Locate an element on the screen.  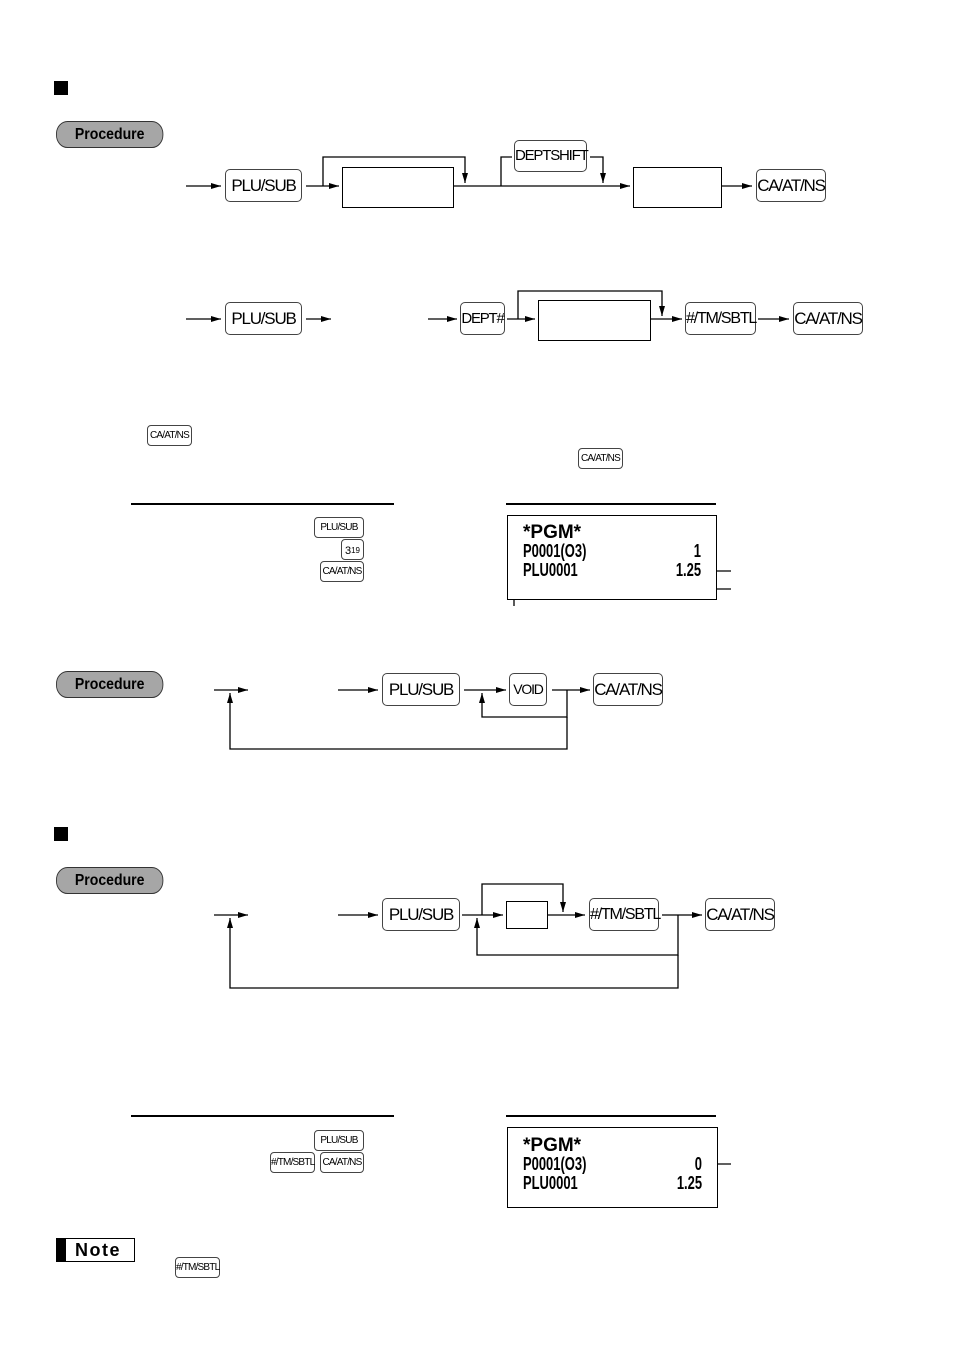
inline-key-tm-sbtl: #/TM/SBTL is located at coordinates (197, 1267).